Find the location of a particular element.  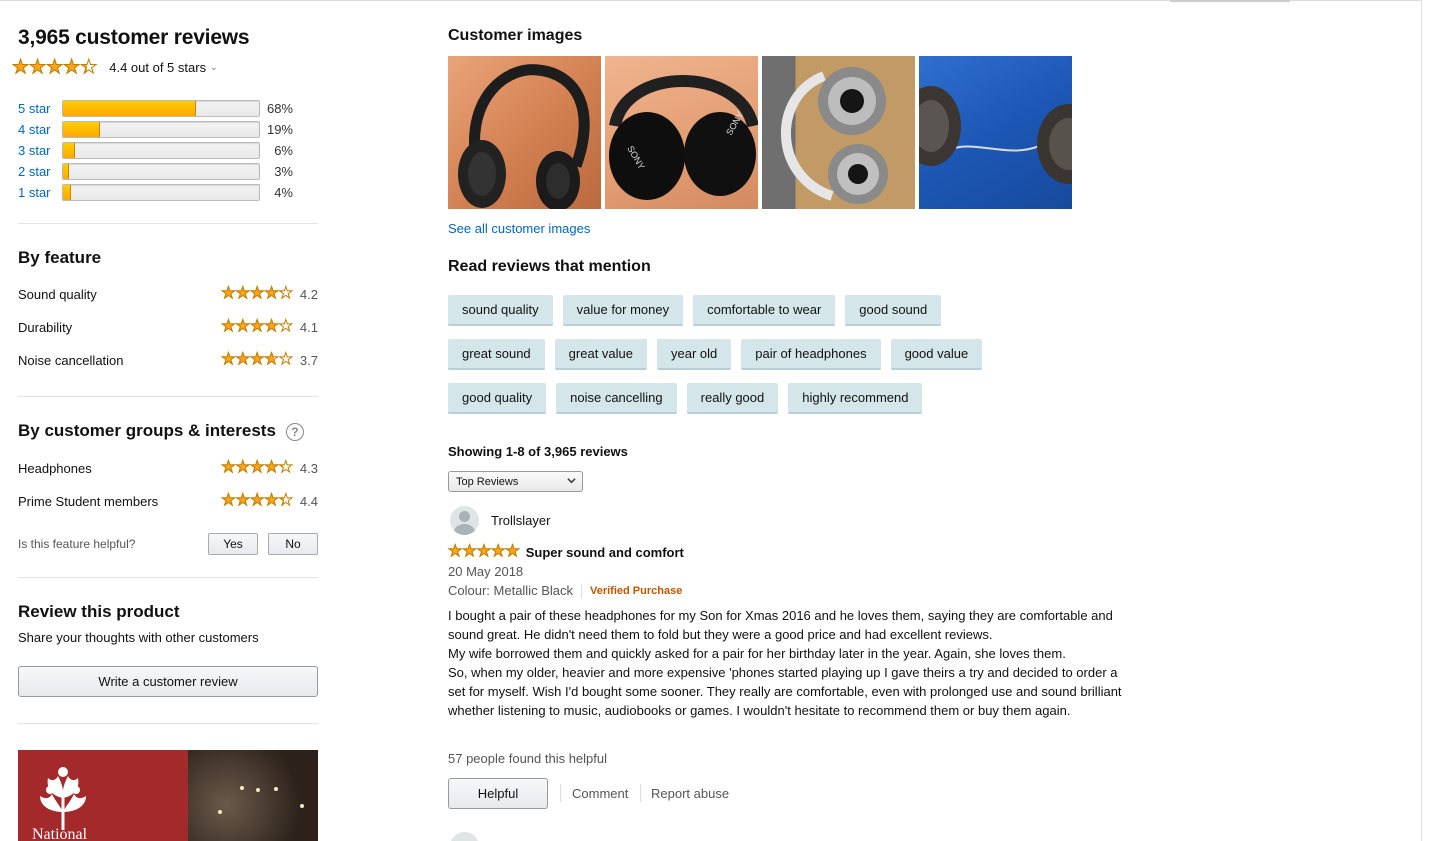

avatar-head is located at coordinates (464, 516).